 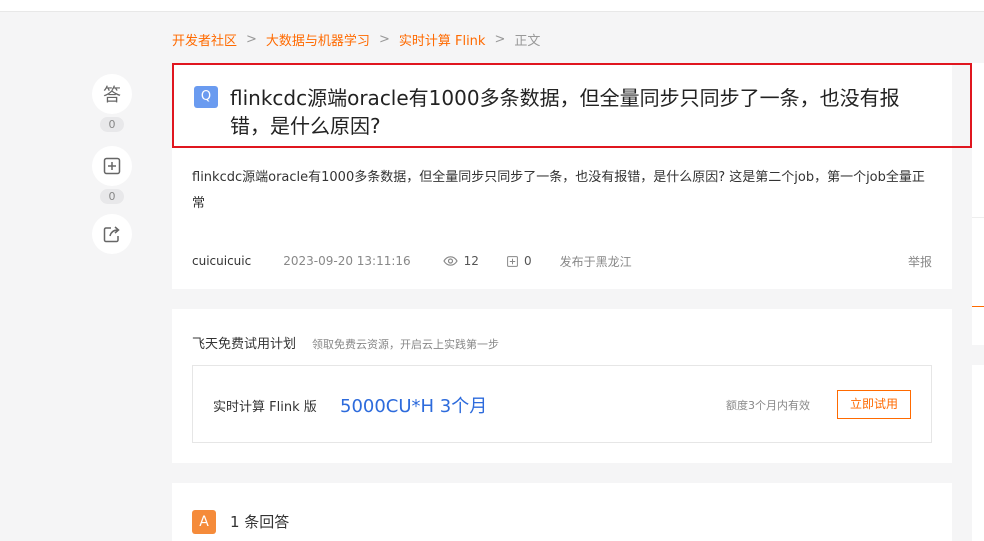 What do you see at coordinates (318, 39) in the screenshot?
I see `breadcrumb-link-bigdata: 大数据与机器学习` at bounding box center [318, 39].